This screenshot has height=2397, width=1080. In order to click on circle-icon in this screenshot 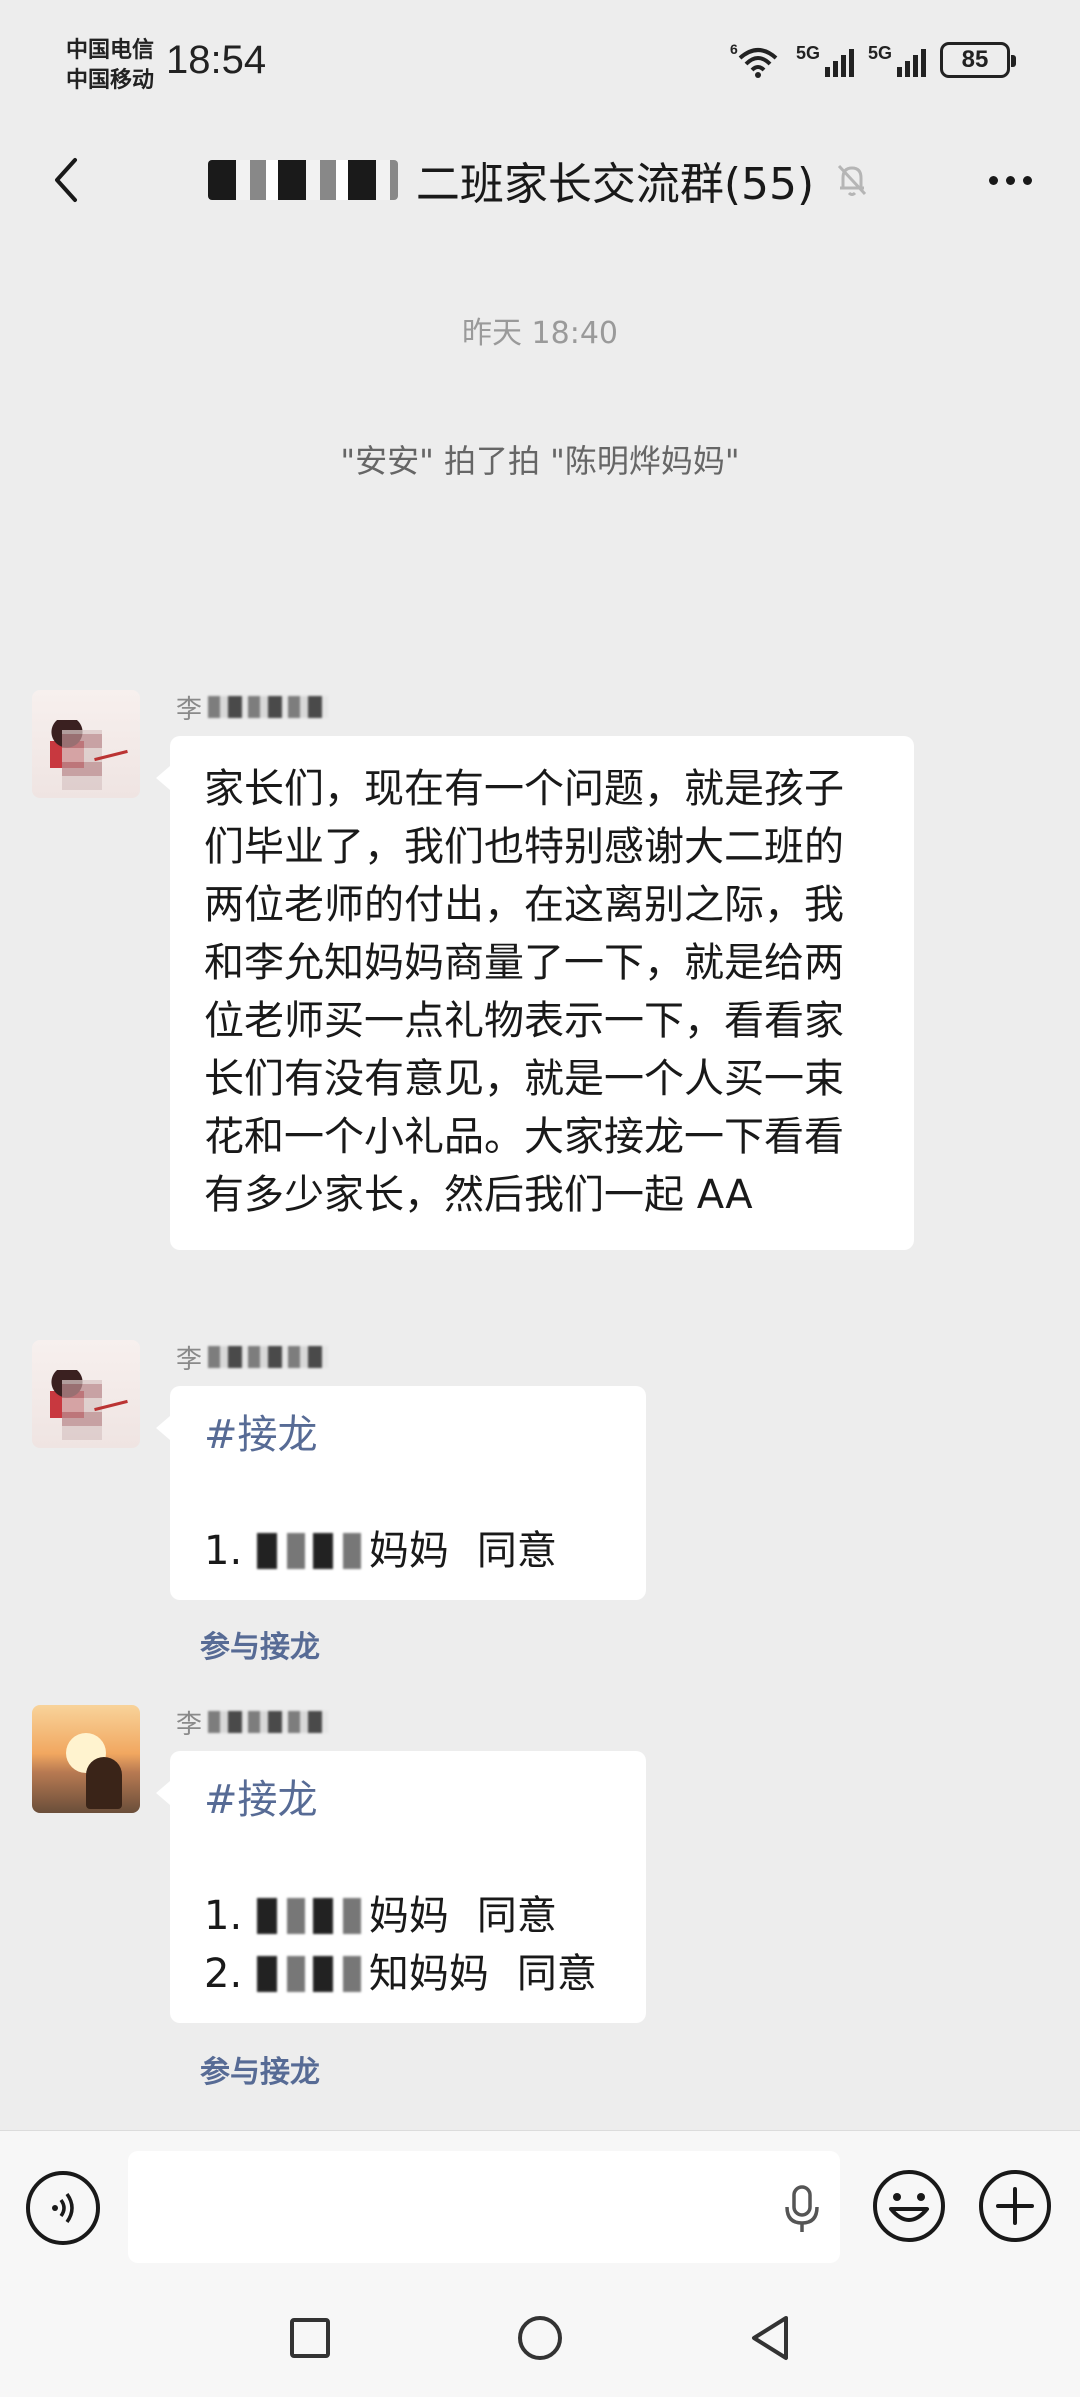, I will do `click(540, 2338)`.